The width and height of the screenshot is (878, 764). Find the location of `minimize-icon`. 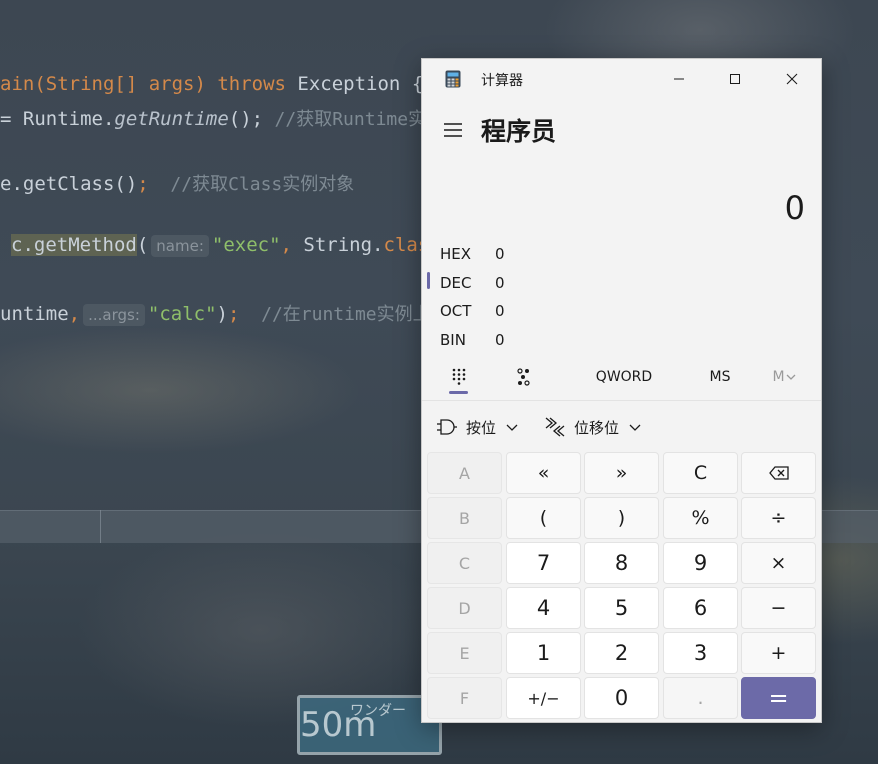

minimize-icon is located at coordinates (679, 79).